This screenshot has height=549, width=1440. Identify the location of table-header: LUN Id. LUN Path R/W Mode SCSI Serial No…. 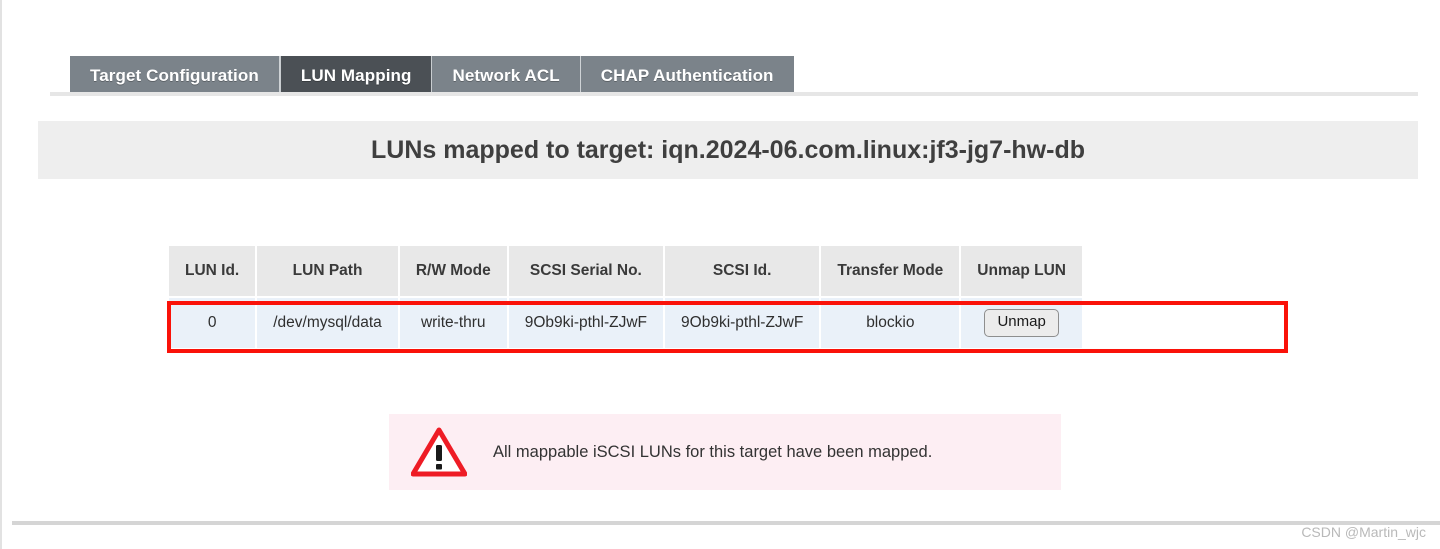
(625, 272).